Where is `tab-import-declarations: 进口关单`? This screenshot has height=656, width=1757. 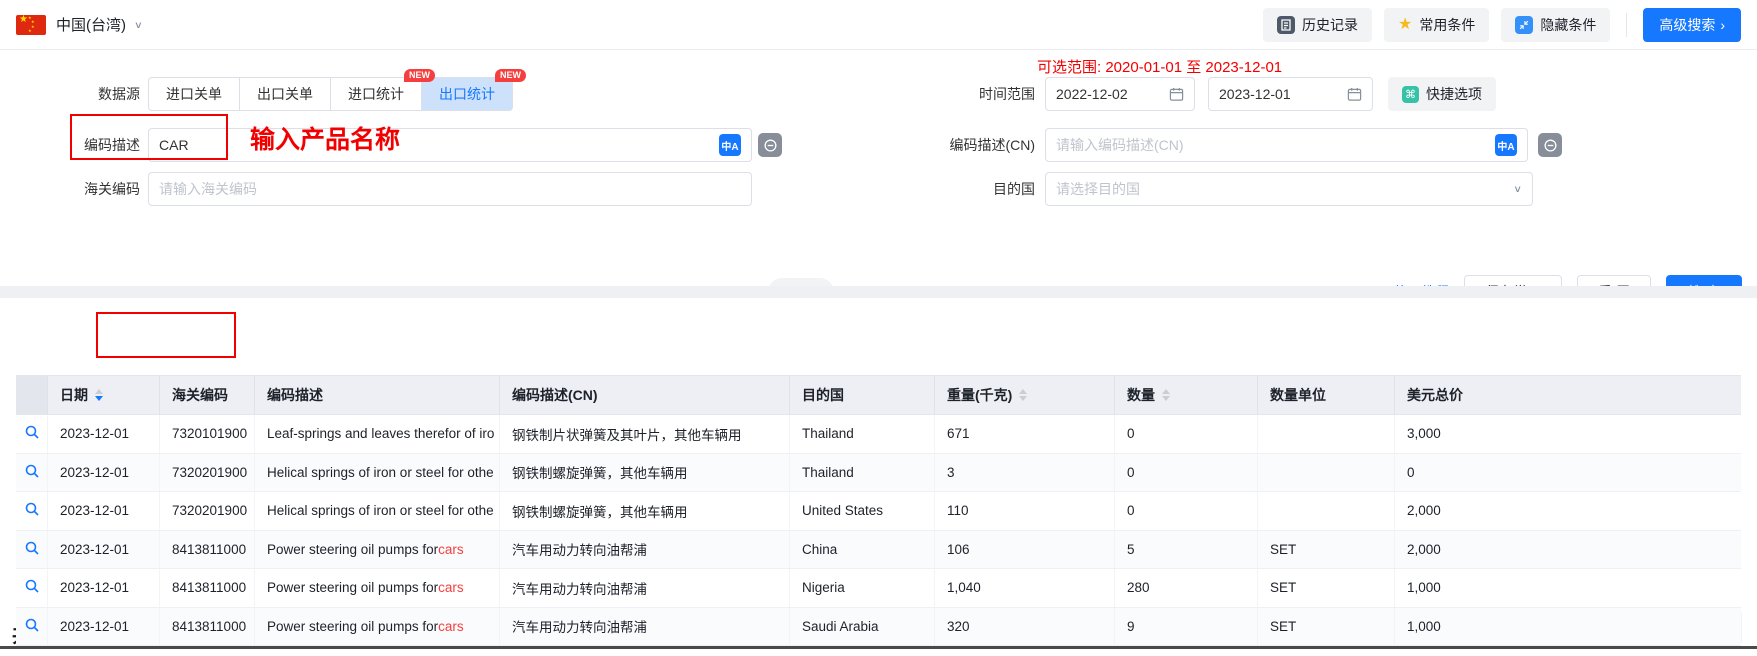 tab-import-declarations: 进口关单 is located at coordinates (194, 94).